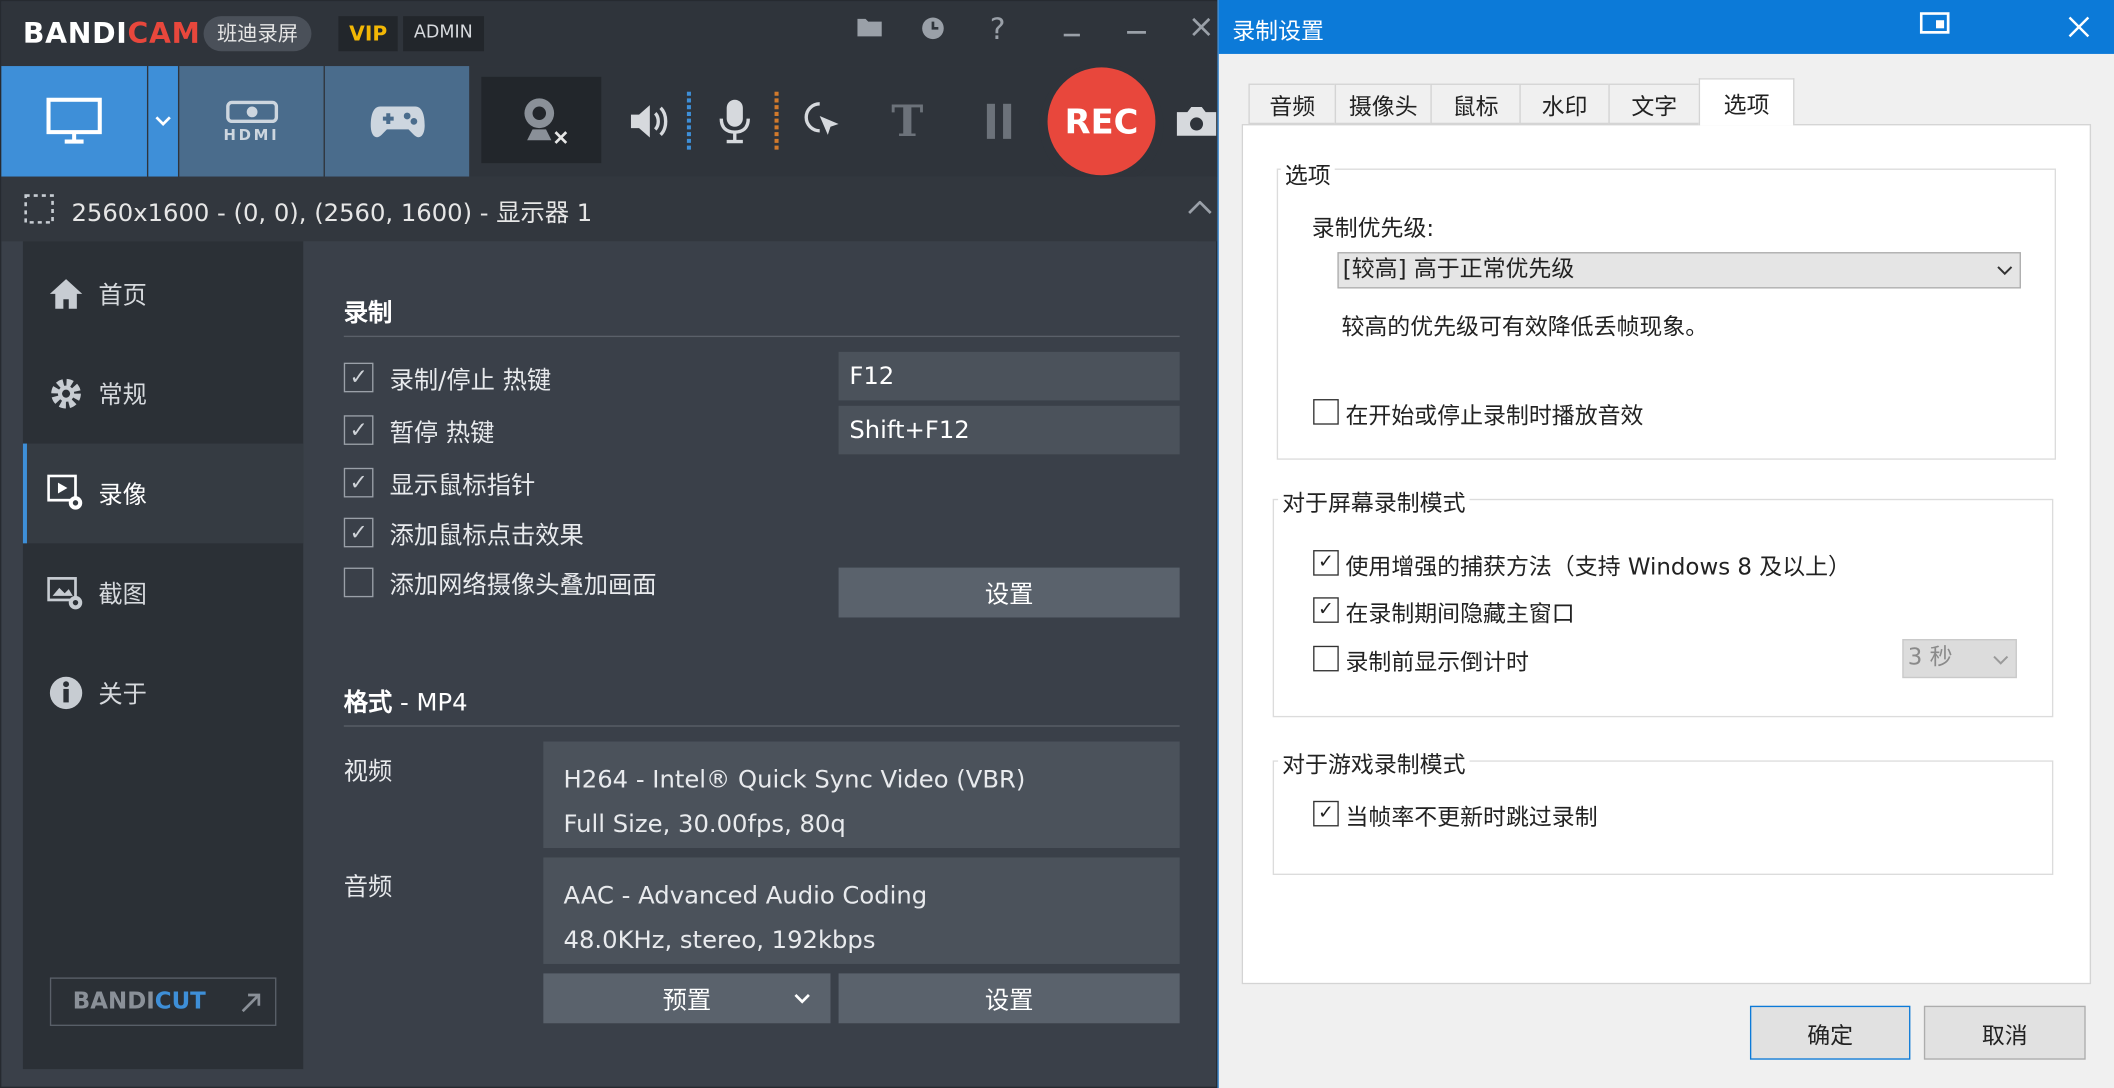 The image size is (2114, 1088). What do you see at coordinates (163, 394) in the screenshot?
I see `sidebar-item-general: 常规` at bounding box center [163, 394].